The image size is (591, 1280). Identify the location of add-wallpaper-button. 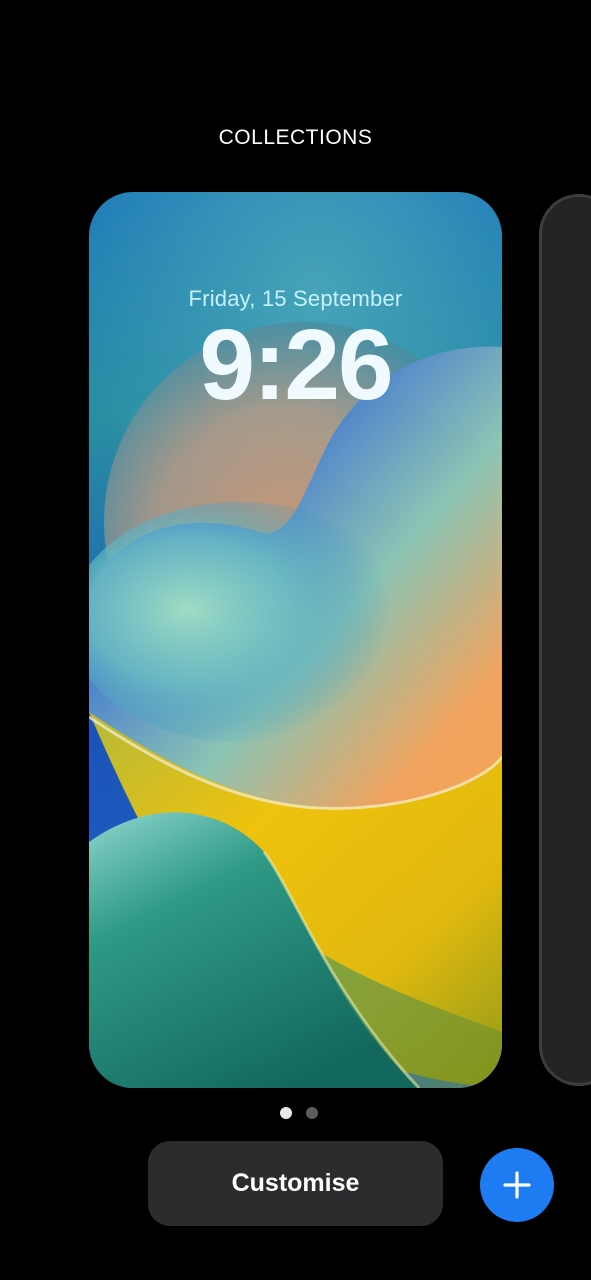
(517, 1185).